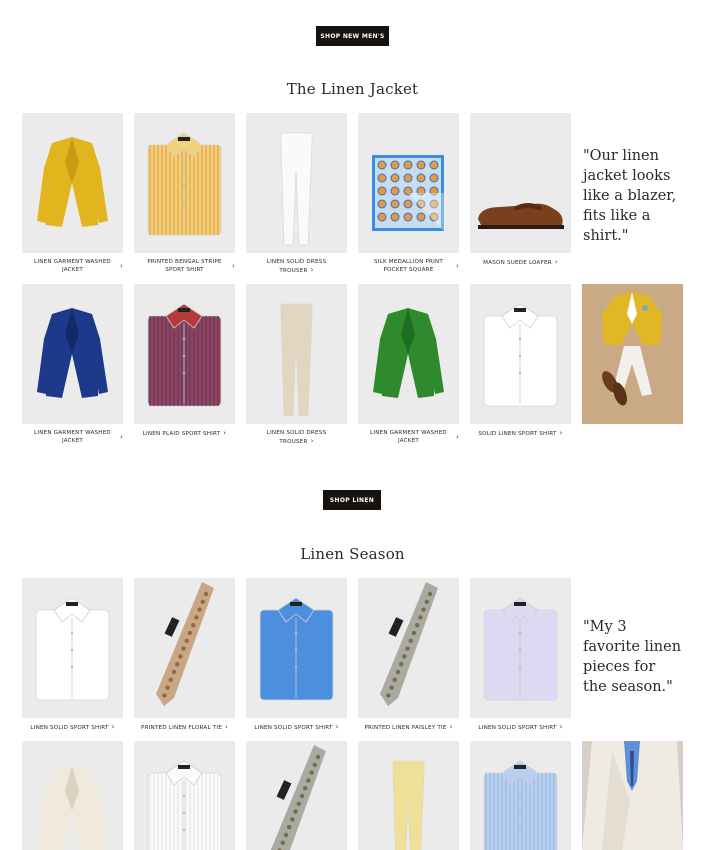  What do you see at coordinates (352, 89) in the screenshot?
I see `section-title-linen-jacket: The Linen Jacket` at bounding box center [352, 89].